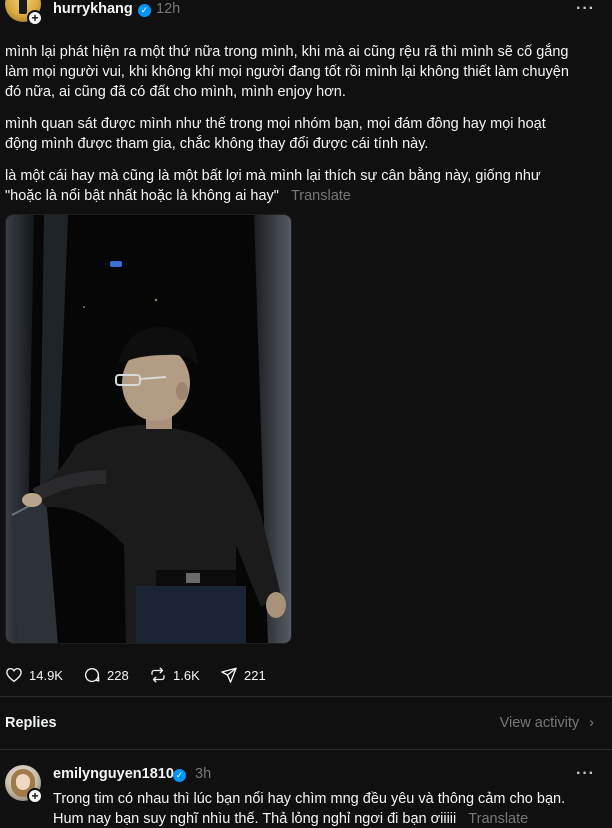 This screenshot has width=612, height=828. Describe the element at coordinates (255, 675) in the screenshot. I see `share-count: 221` at that location.